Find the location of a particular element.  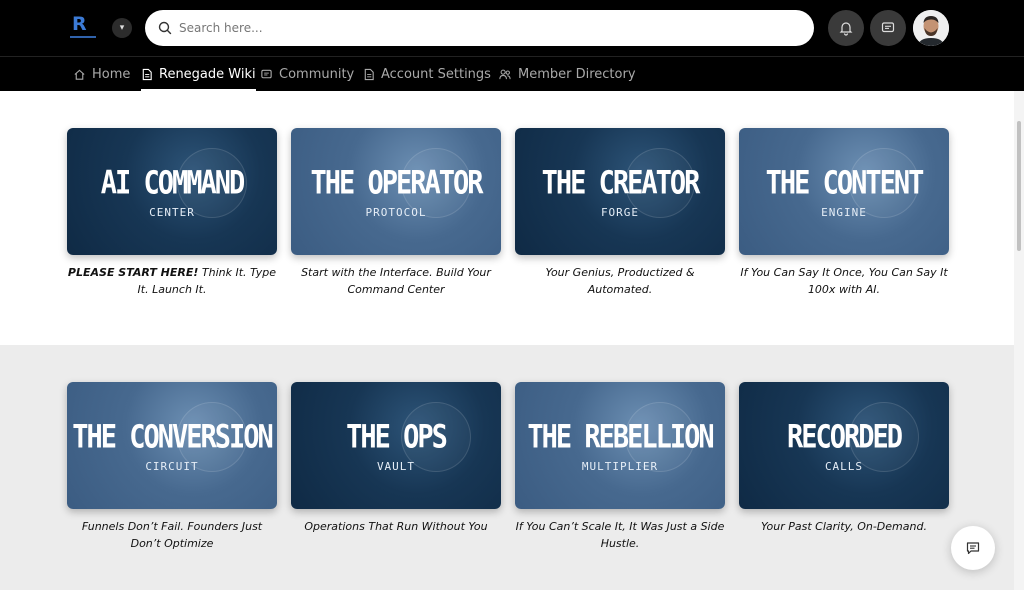

nav-item-community: Community is located at coordinates (307, 74).